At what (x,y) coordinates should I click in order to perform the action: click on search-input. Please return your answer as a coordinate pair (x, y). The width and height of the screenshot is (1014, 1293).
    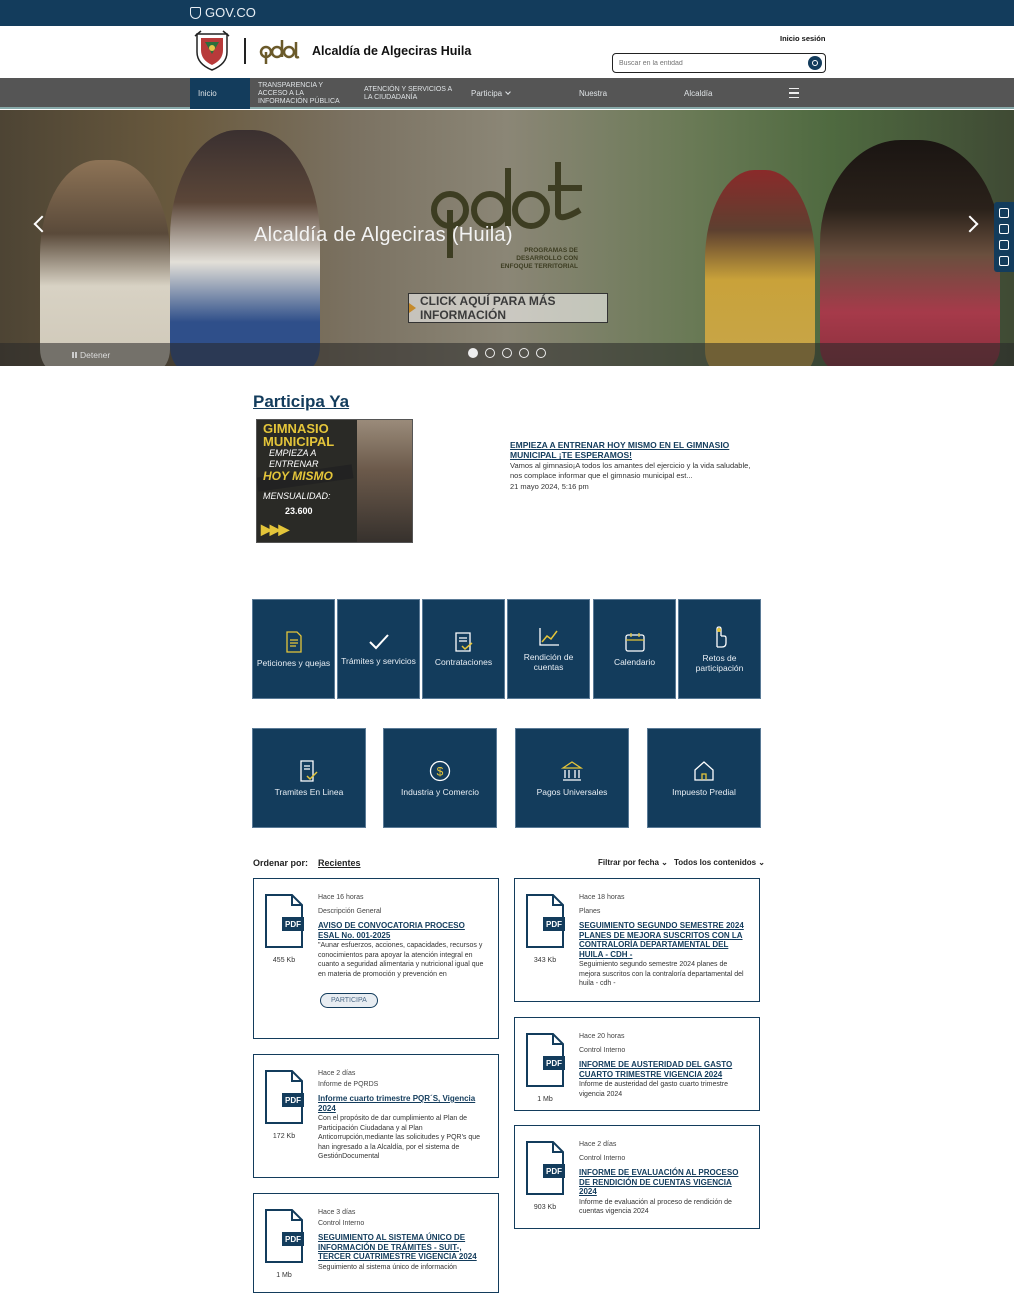
    Looking at the image, I should click on (709, 63).